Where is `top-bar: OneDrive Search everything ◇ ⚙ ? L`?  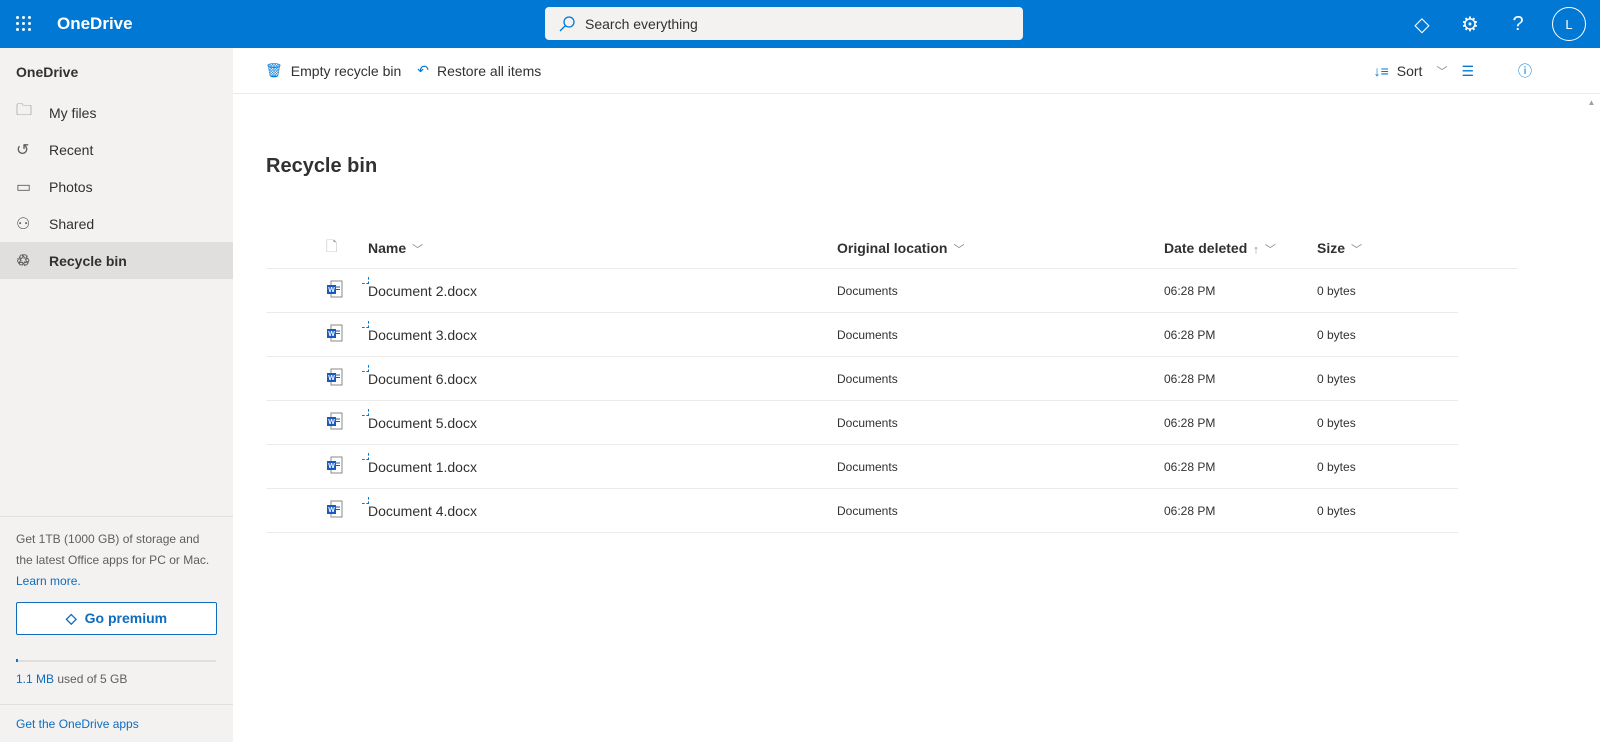
top-bar: OneDrive Search everything ◇ ⚙ ? L is located at coordinates (800, 24).